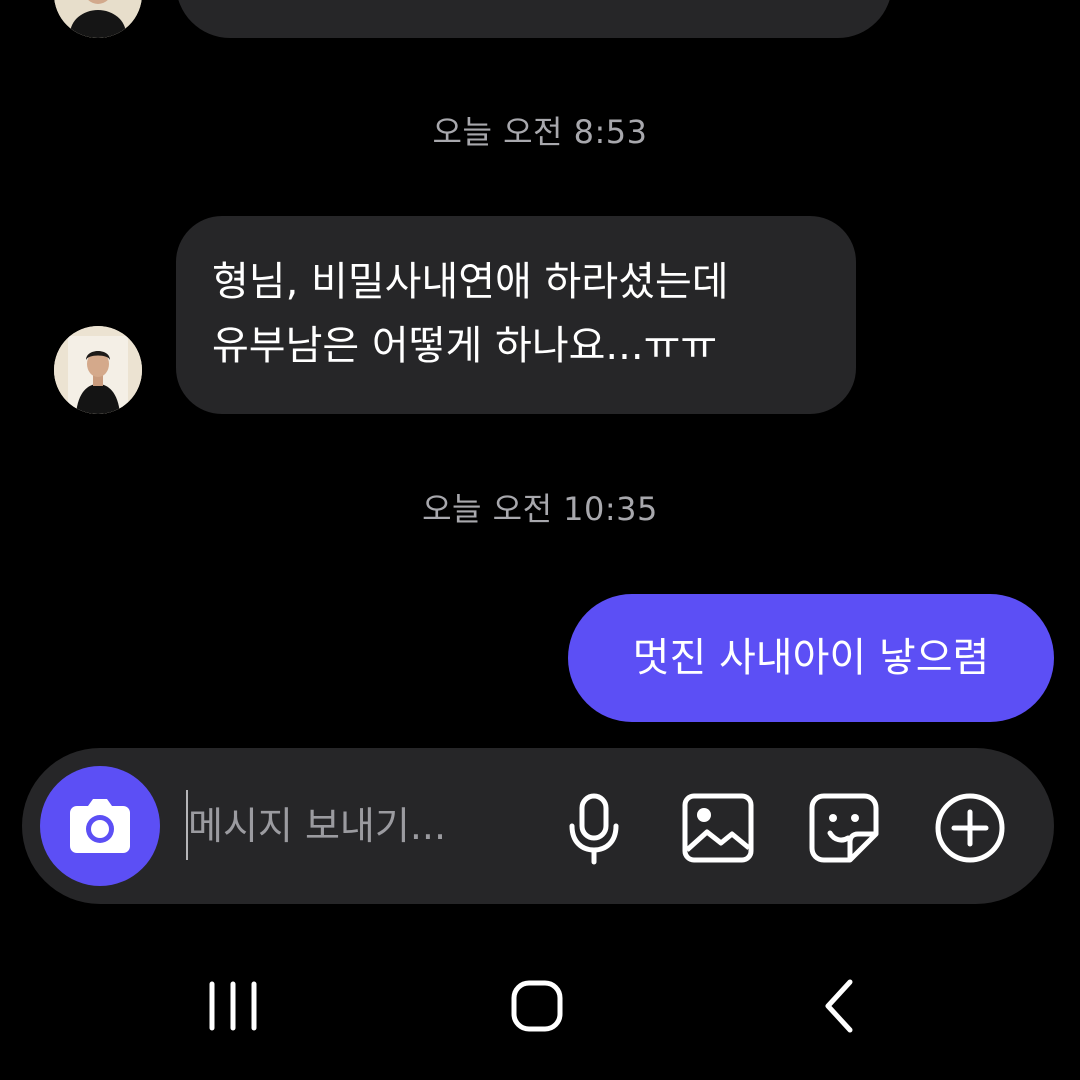  What do you see at coordinates (534, 19) in the screenshot?
I see `previous-message-bubble` at bounding box center [534, 19].